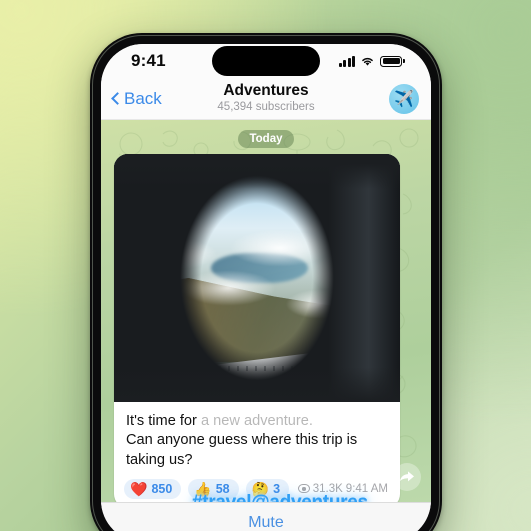 The height and width of the screenshot is (531, 531). I want to click on status-bar: 9:41, so click(266, 61).